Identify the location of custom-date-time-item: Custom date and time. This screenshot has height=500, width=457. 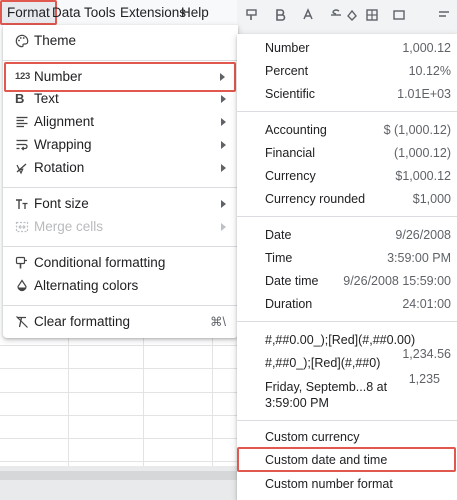
(346, 459).